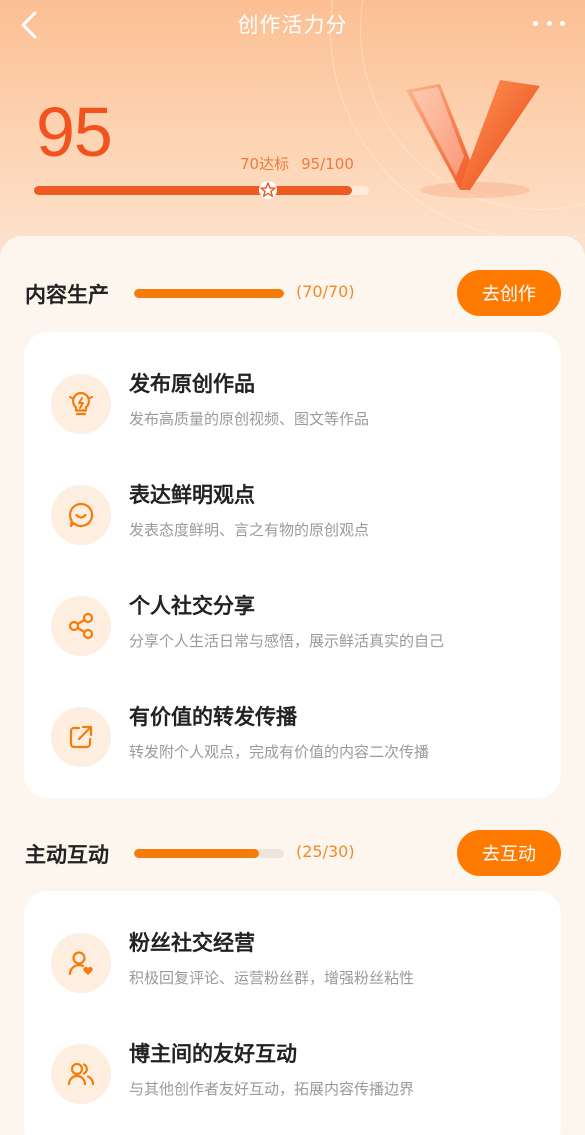  I want to click on score-progress-text: 95/100, so click(327, 164).